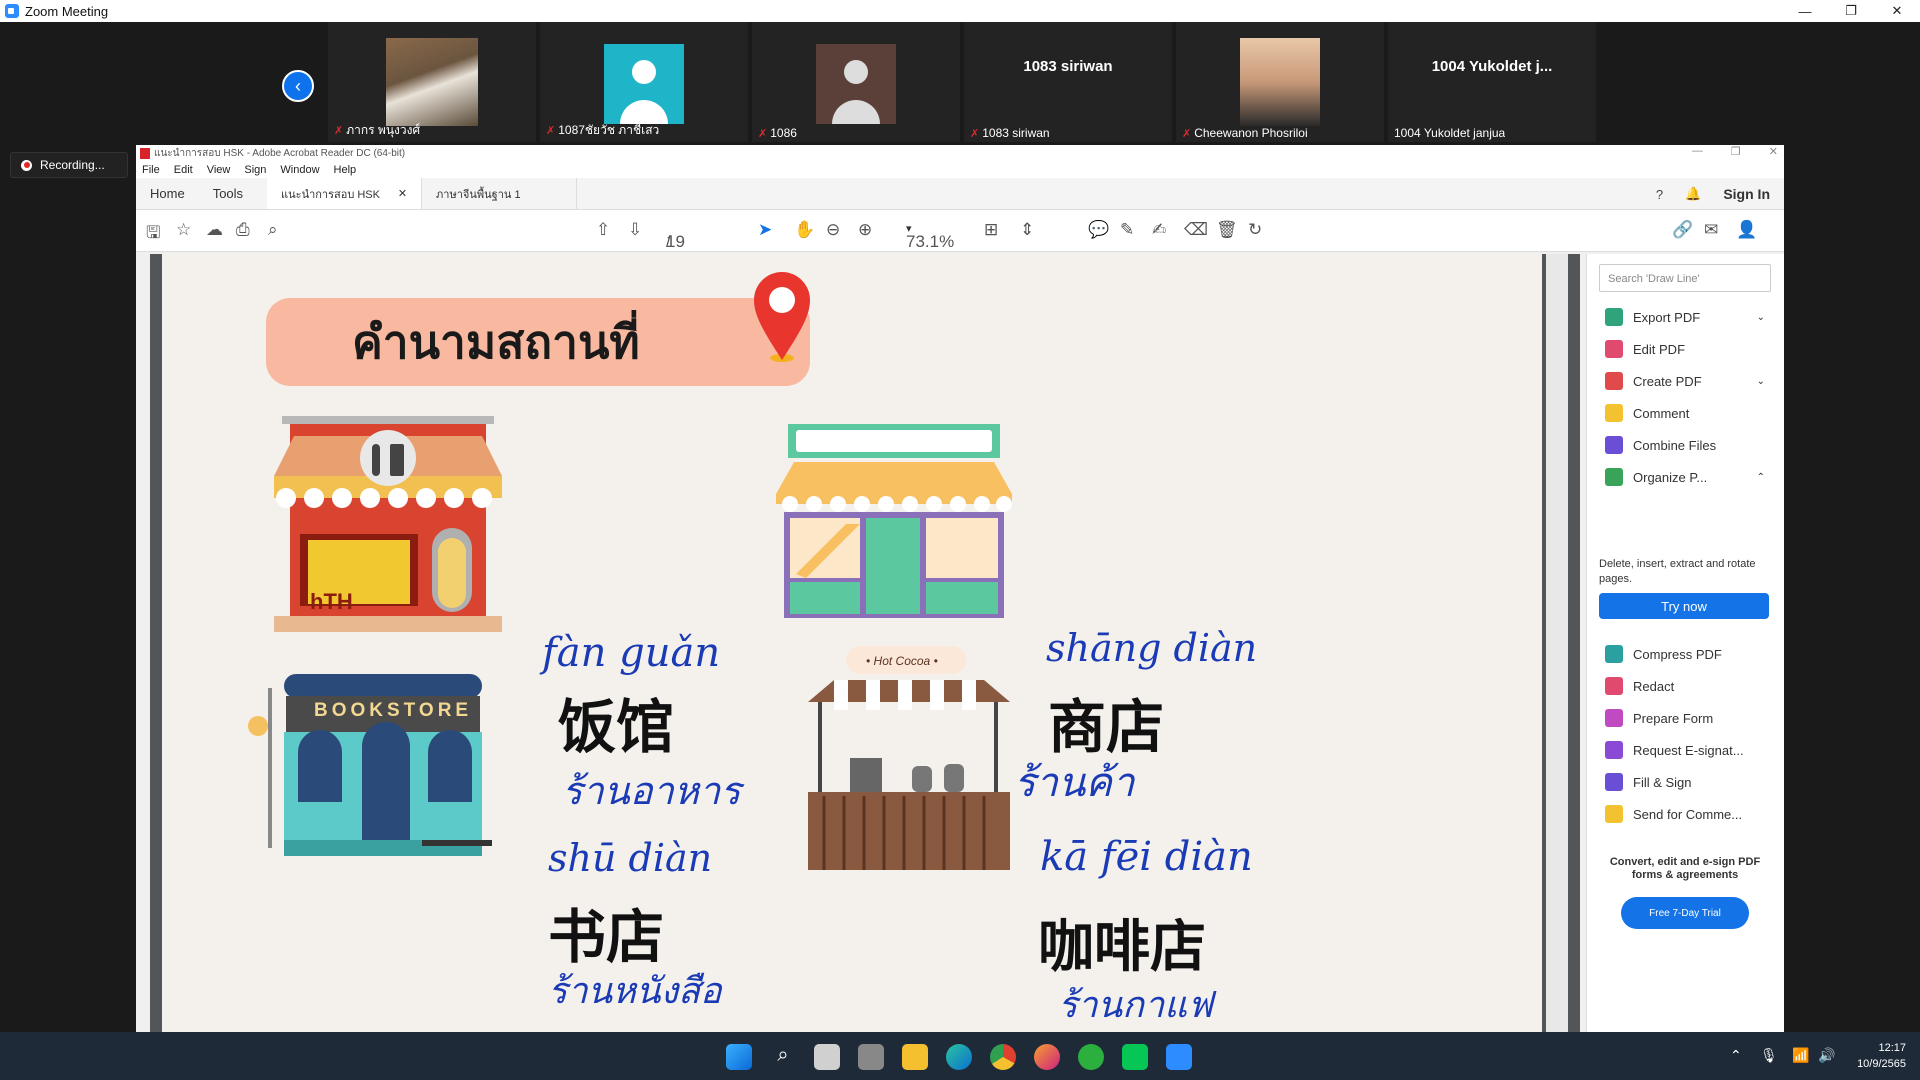 Image resolution: width=1920 pixels, height=1080 pixels. Describe the element at coordinates (255, 170) in the screenshot. I see `menu-sign: Sign` at that location.